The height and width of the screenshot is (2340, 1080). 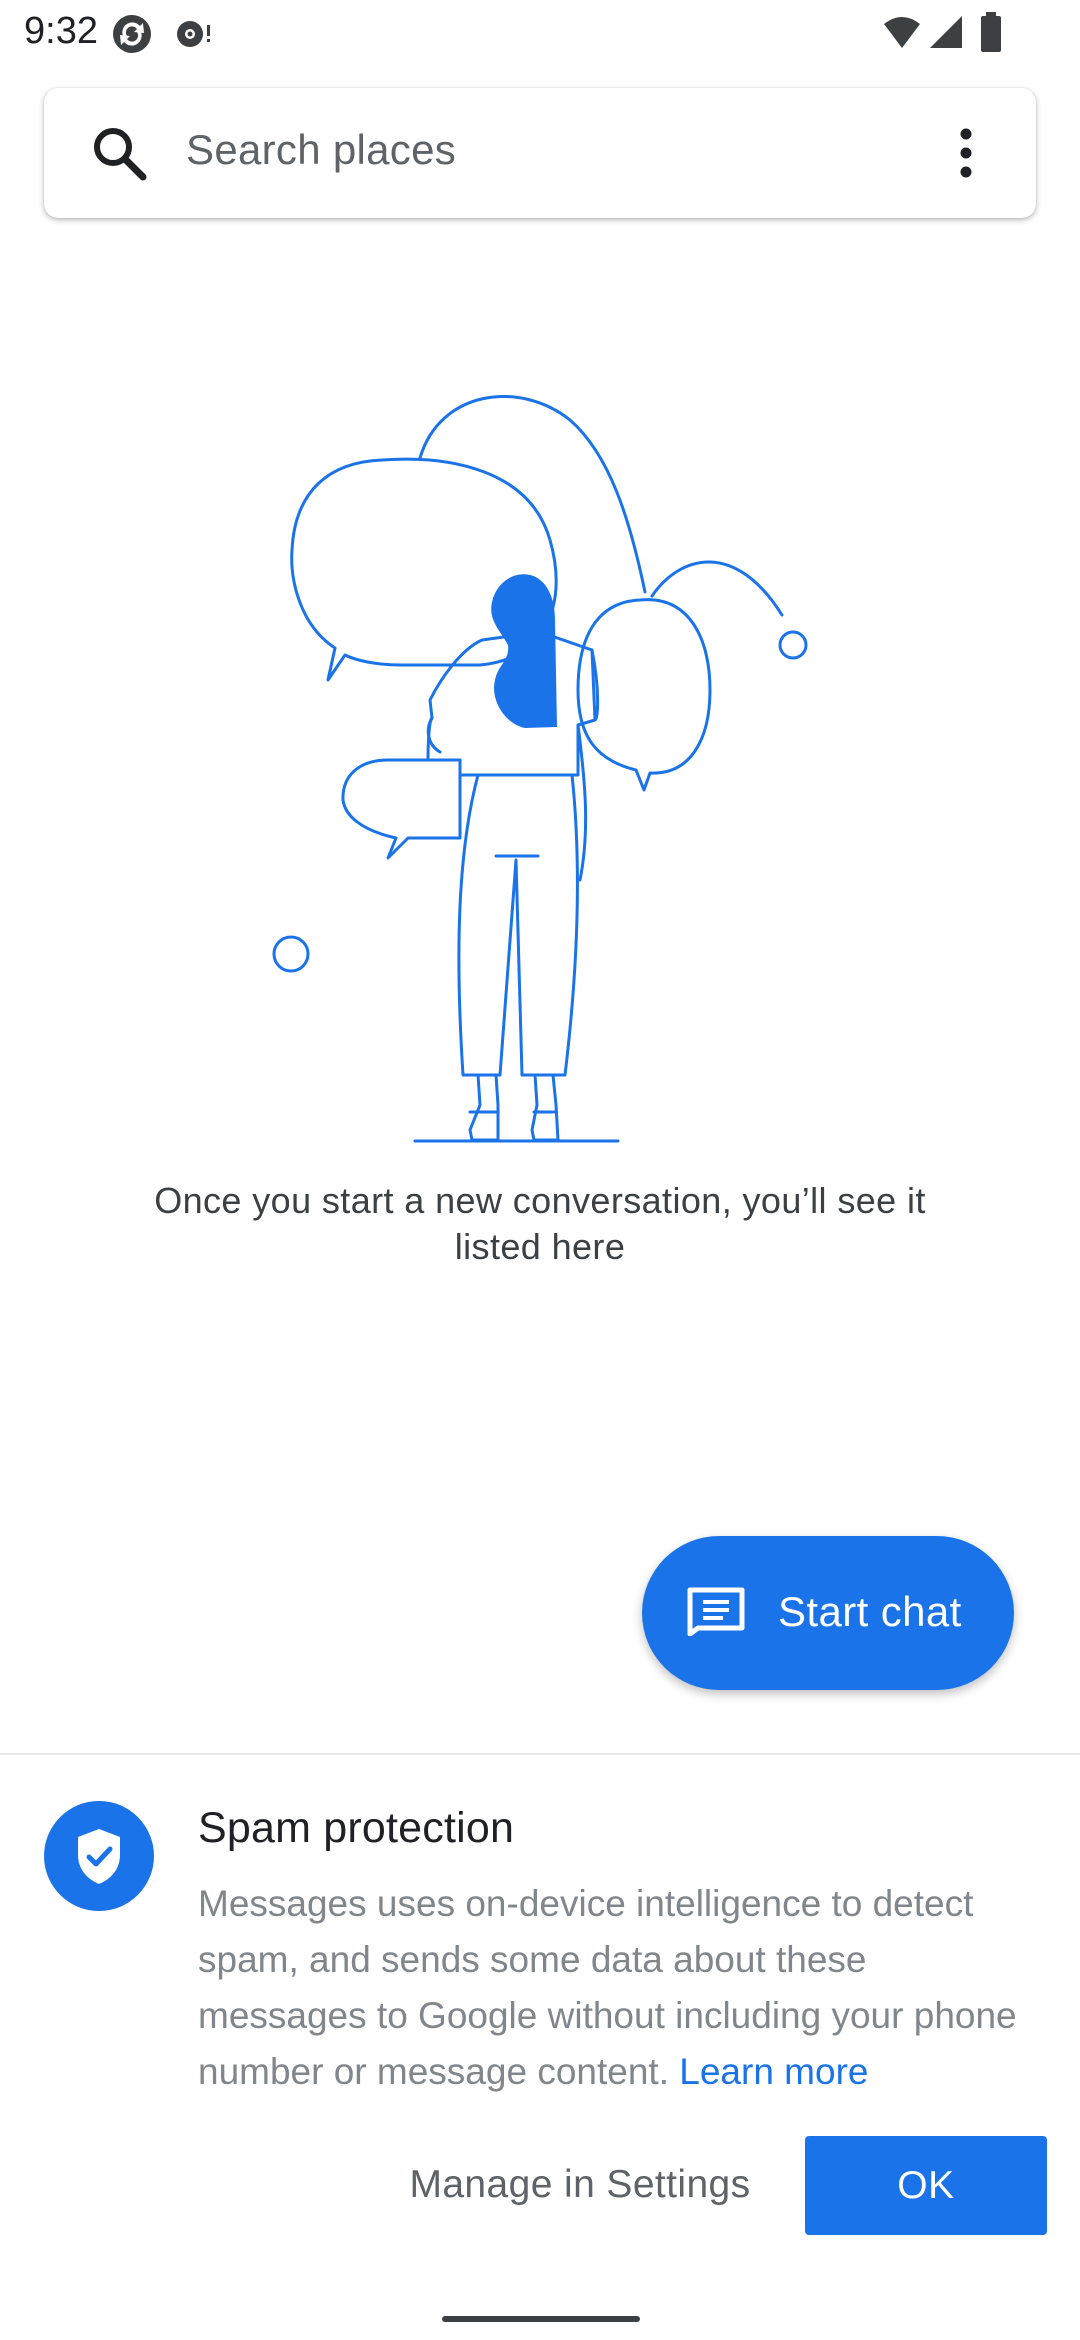 What do you see at coordinates (716, 1611) in the screenshot?
I see `chat-message-icon` at bounding box center [716, 1611].